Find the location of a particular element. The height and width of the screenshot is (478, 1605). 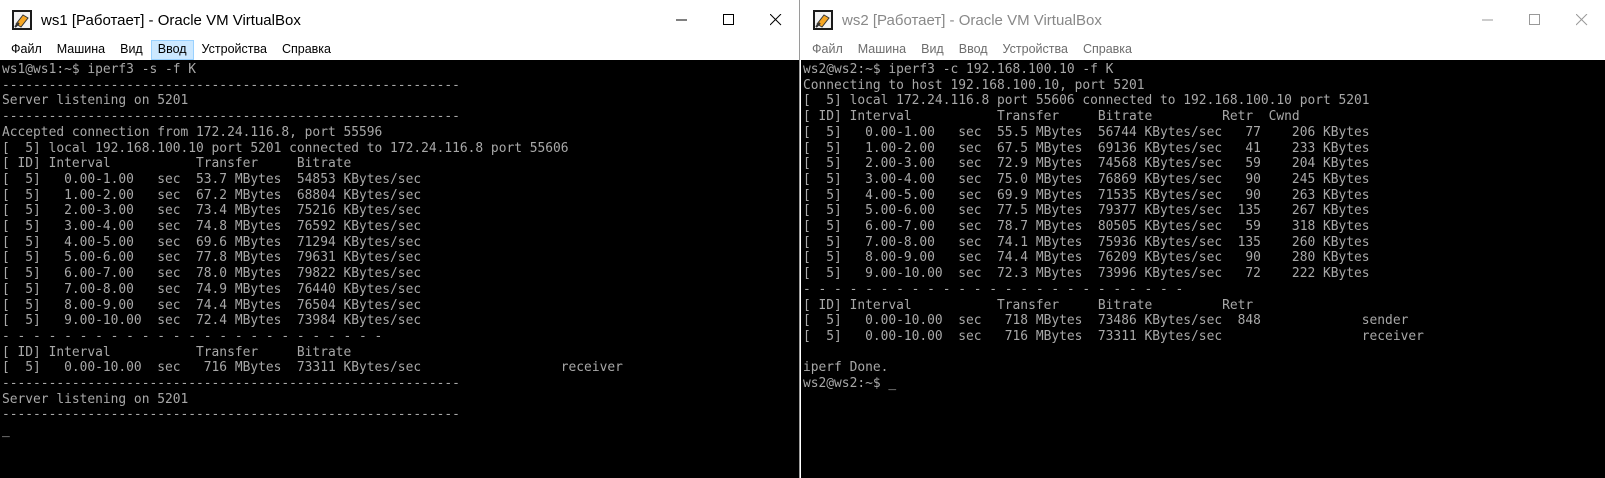

title-bar: ws1 [Работает] - Oracle VM VirtualBox is located at coordinates (399, 20).